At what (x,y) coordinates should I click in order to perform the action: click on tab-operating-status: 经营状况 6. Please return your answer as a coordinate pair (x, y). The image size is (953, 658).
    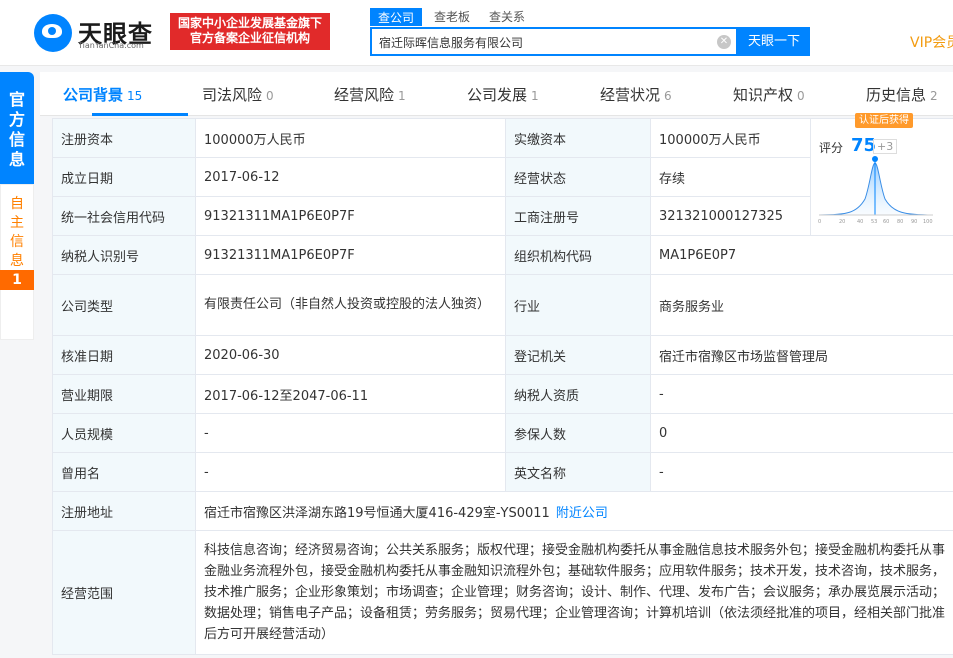
    Looking at the image, I should click on (636, 94).